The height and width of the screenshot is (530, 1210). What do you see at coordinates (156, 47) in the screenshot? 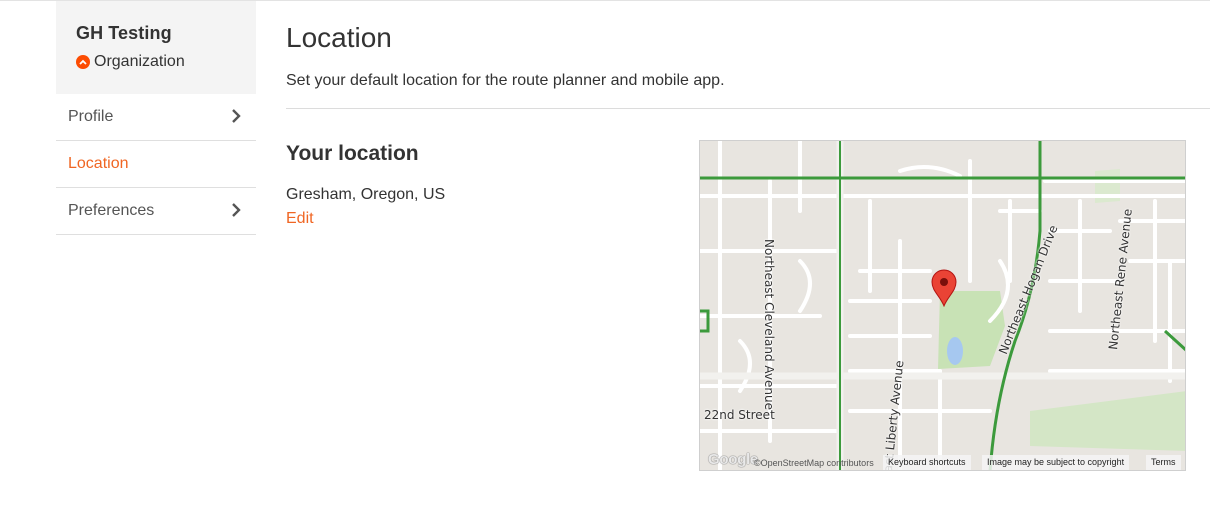
I see `organization-card: GH Testing Organization` at bounding box center [156, 47].